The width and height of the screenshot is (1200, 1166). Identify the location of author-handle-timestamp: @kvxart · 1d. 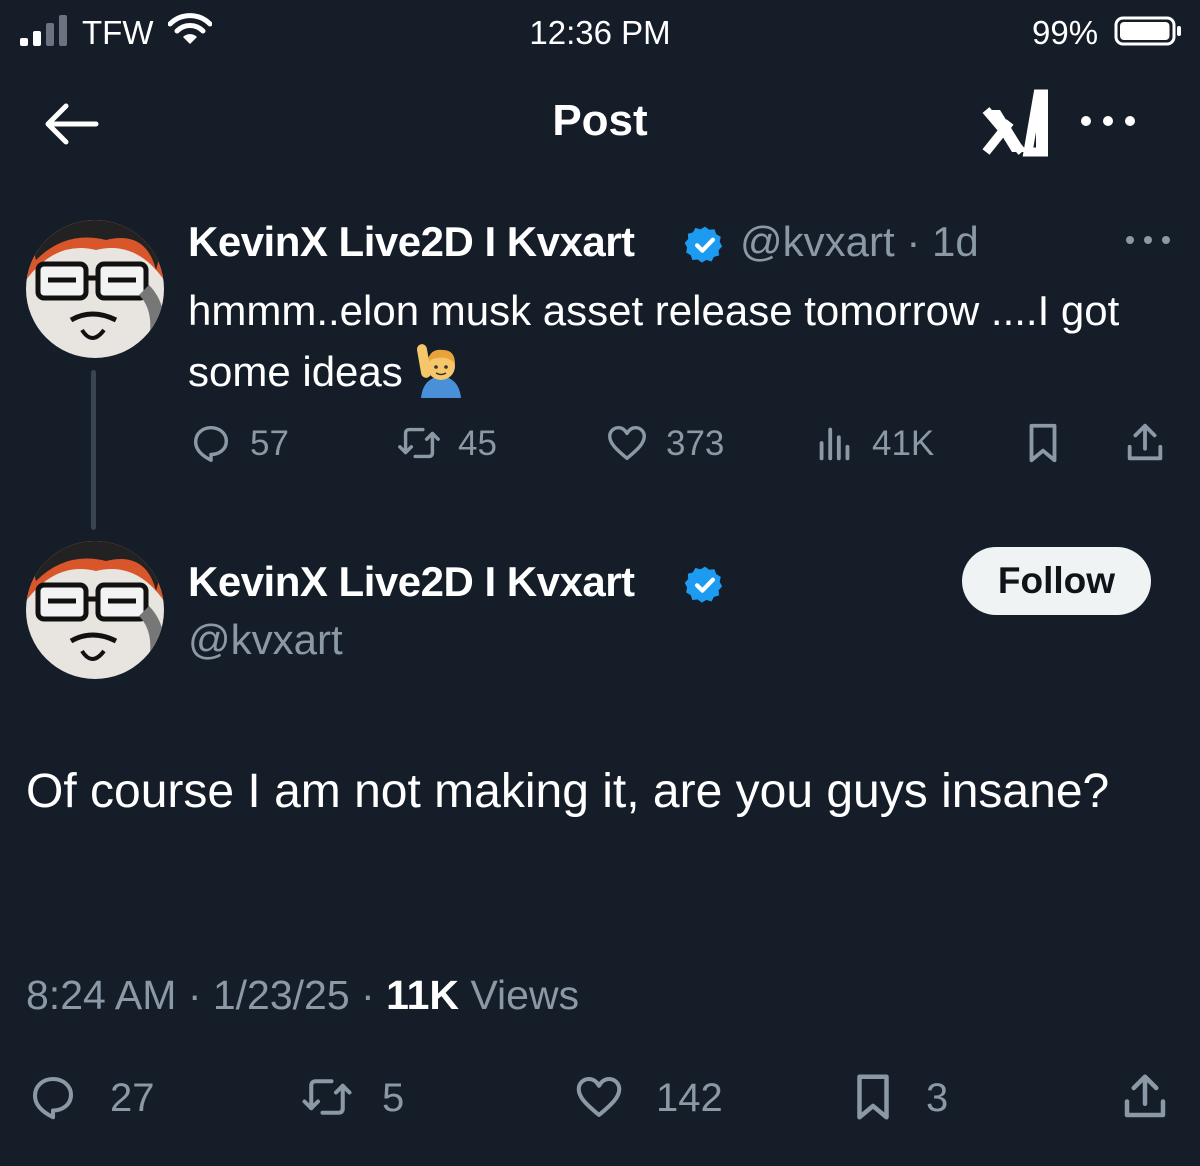
(859, 241).